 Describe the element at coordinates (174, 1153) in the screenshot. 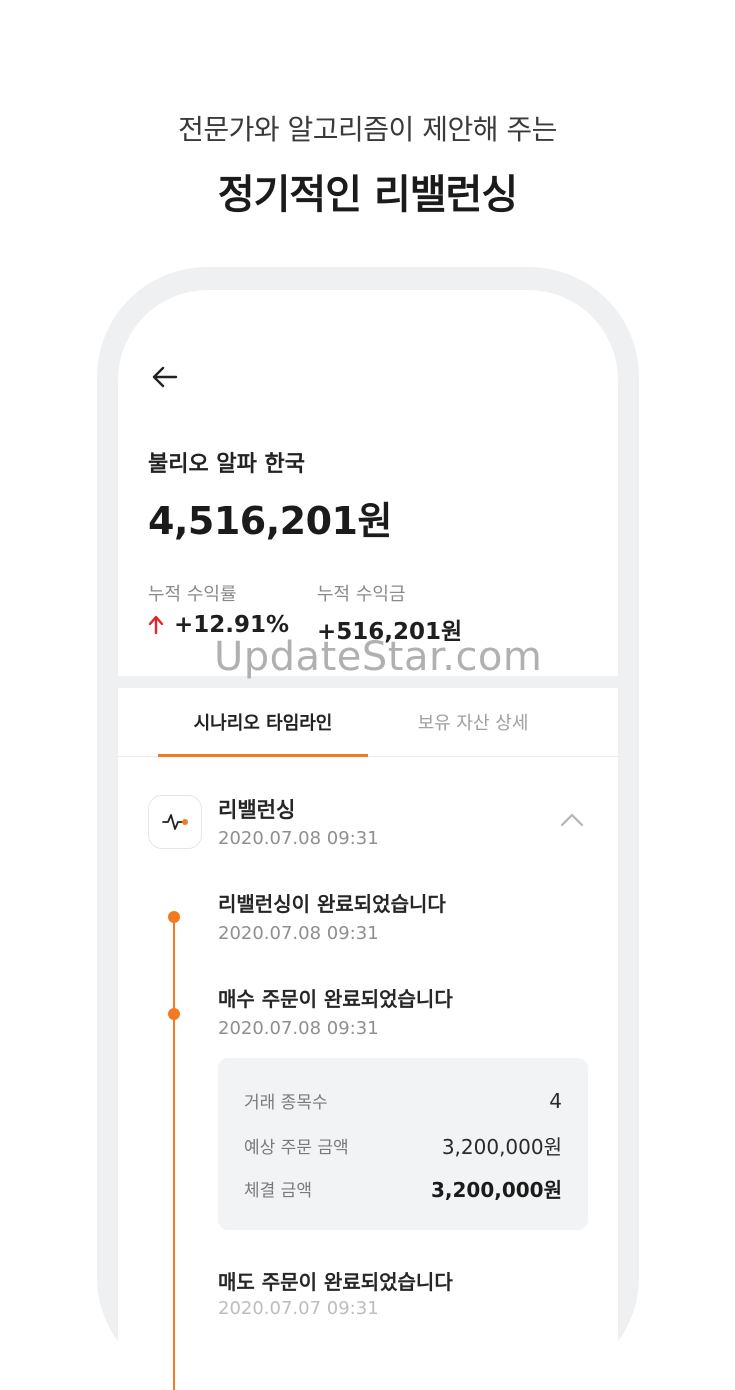

I see `timeline-line` at that location.